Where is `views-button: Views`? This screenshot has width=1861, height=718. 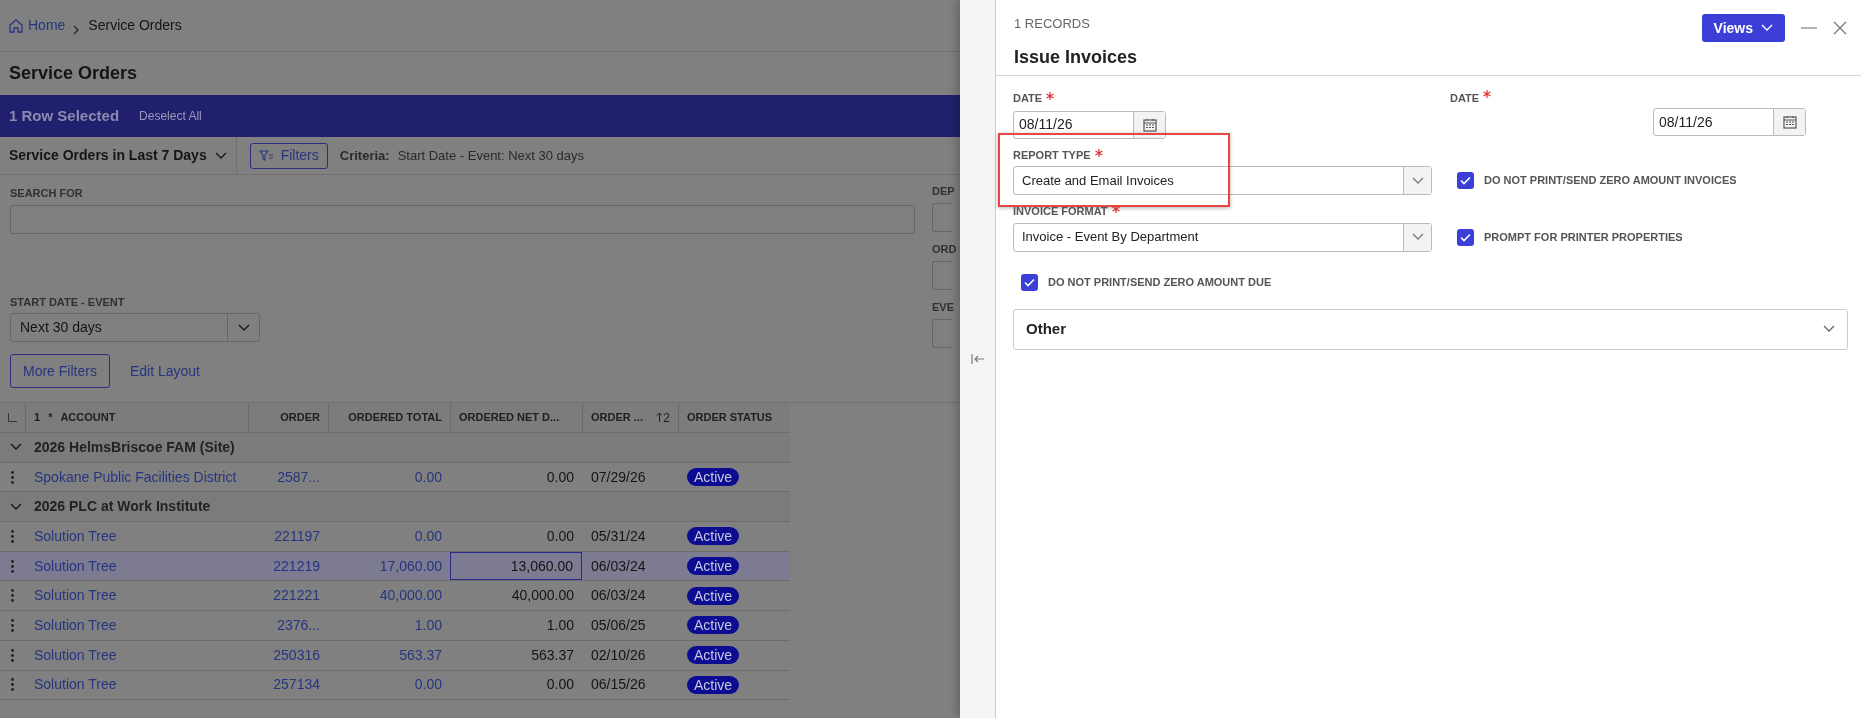
views-button: Views is located at coordinates (1743, 28).